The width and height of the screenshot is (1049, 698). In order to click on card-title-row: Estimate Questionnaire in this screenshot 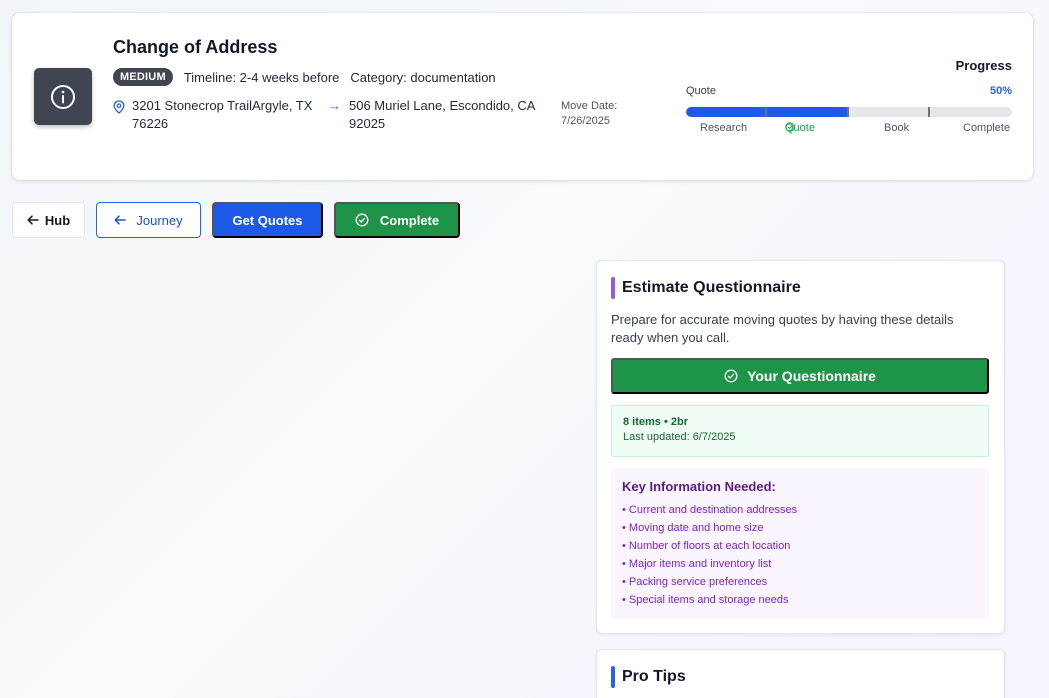, I will do `click(706, 288)`.